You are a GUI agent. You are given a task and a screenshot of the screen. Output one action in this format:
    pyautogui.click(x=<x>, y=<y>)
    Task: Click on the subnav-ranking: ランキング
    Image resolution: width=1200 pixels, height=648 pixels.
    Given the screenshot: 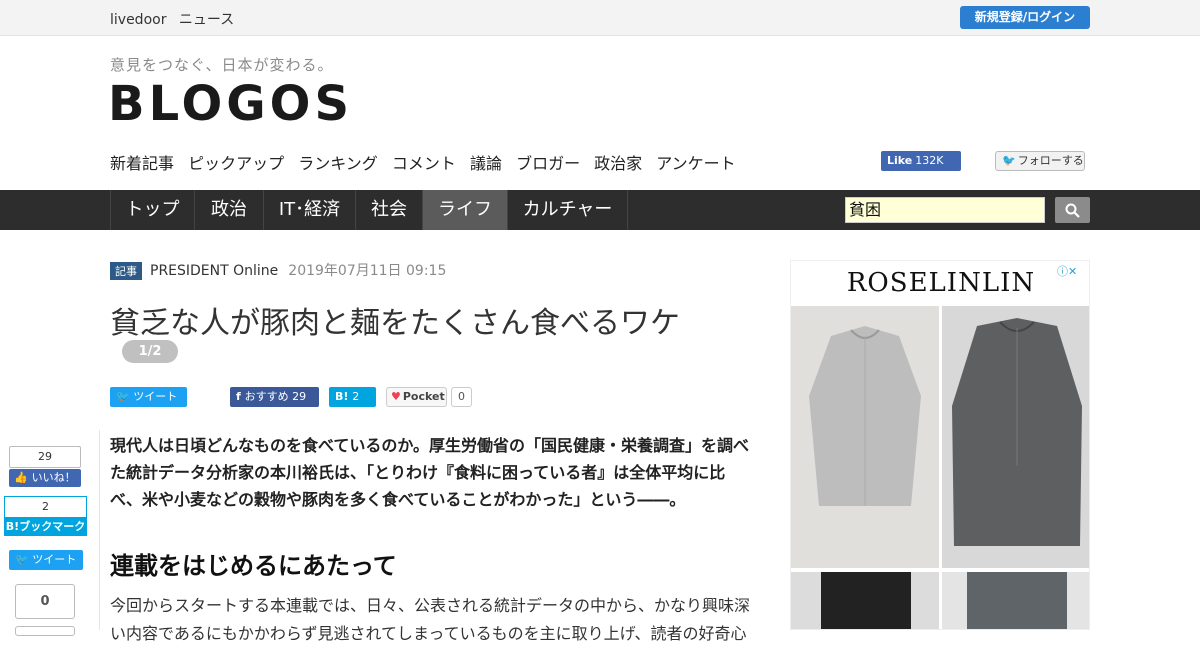 What is the action you would take?
    pyautogui.click(x=338, y=163)
    